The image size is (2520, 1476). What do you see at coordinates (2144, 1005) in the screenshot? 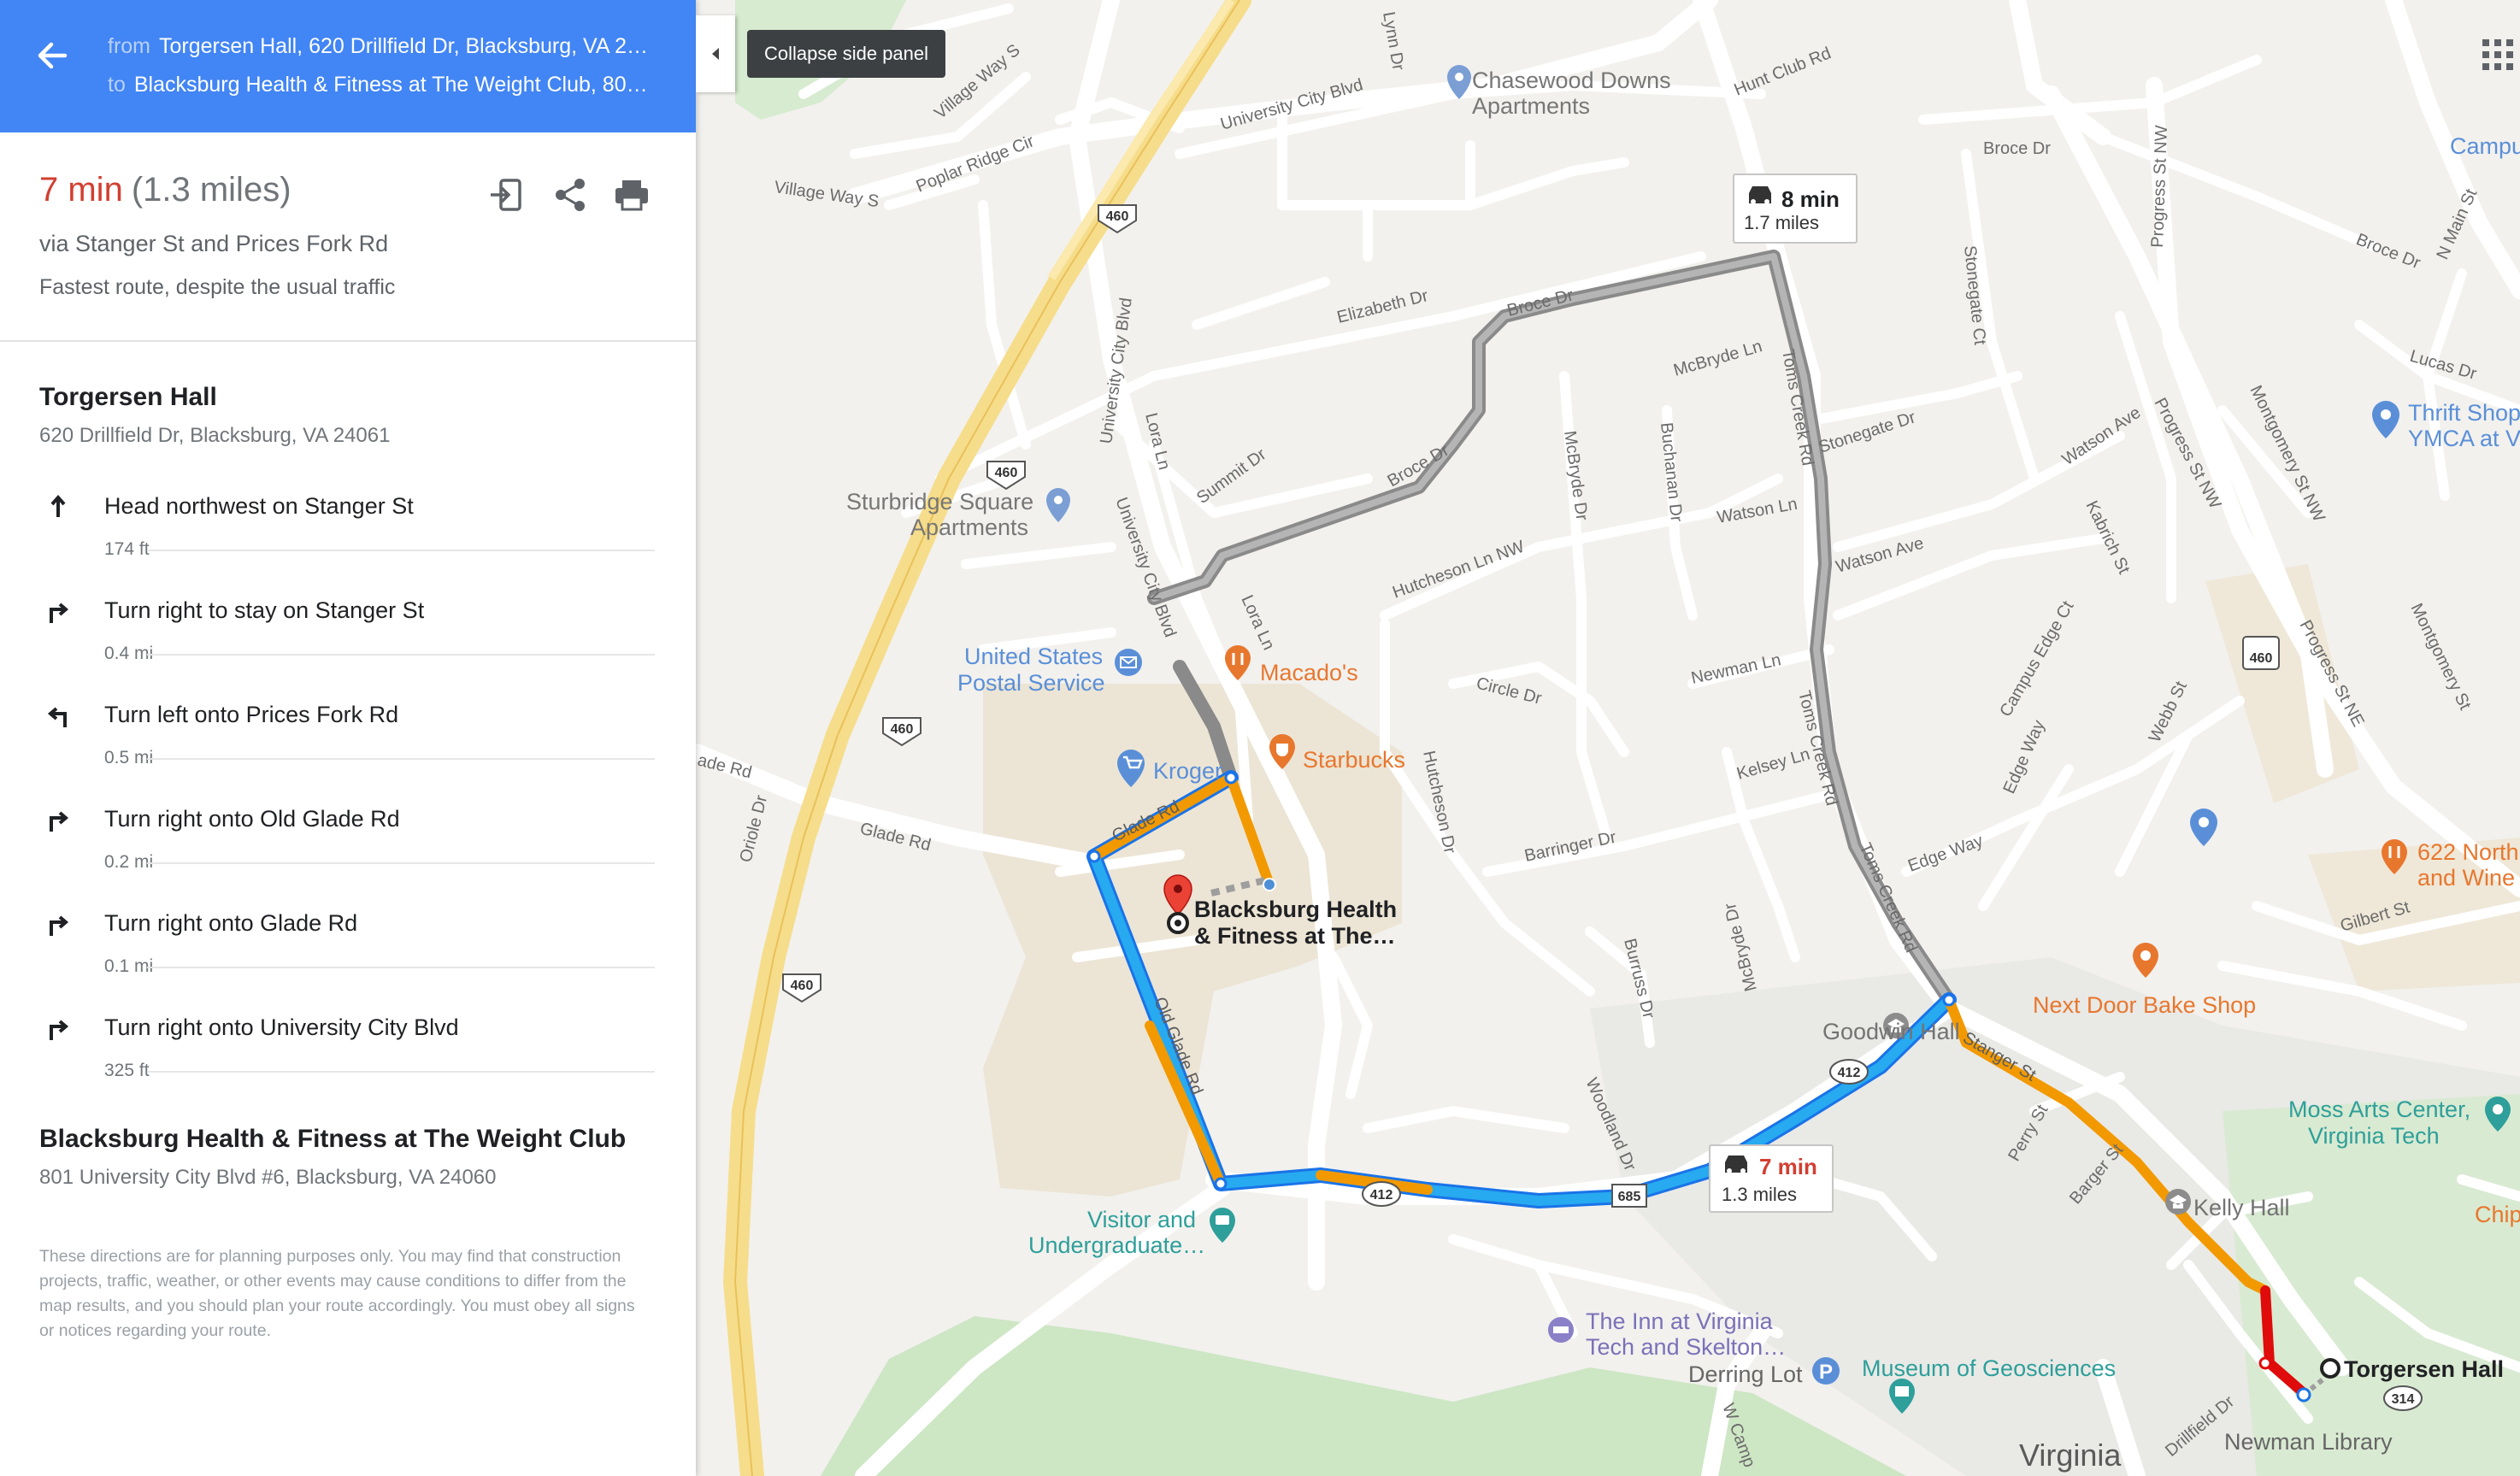
I see `poi-label: Next Door Bake Shop` at bounding box center [2144, 1005].